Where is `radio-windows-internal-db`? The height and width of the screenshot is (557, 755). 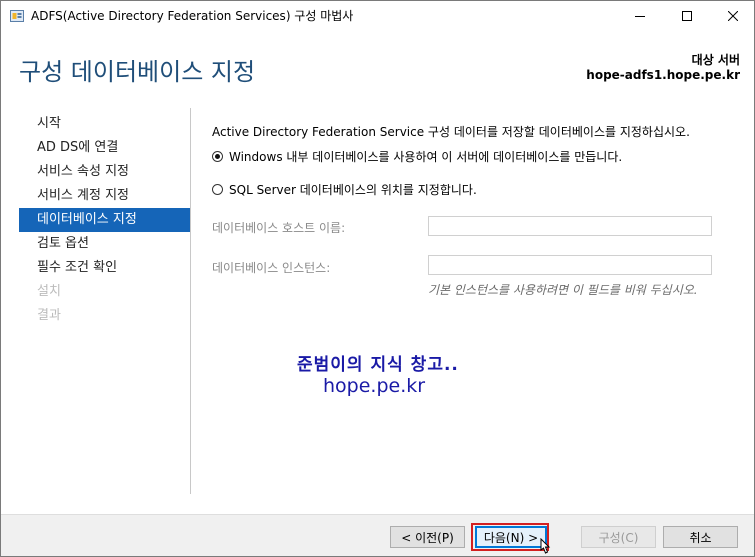 radio-windows-internal-db is located at coordinates (217, 156).